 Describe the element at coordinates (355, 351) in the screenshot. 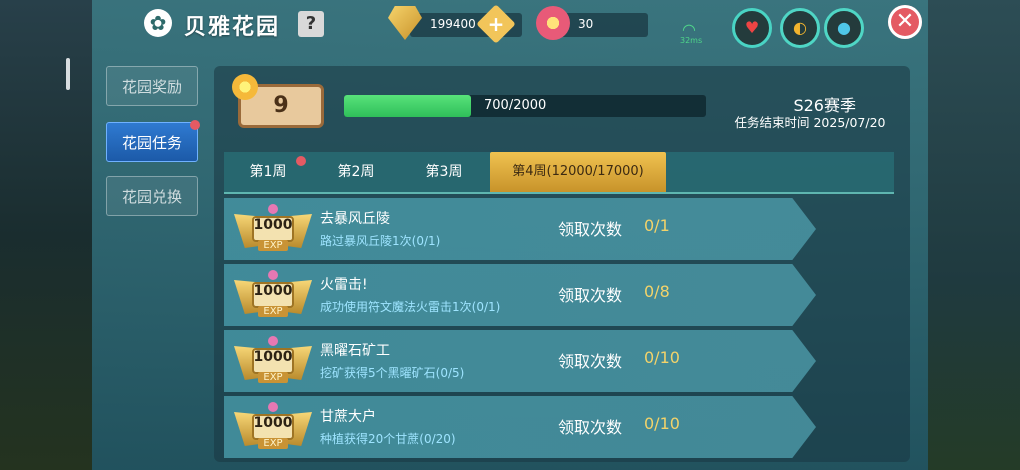

I see `task-name: 黑曜石矿工` at that location.